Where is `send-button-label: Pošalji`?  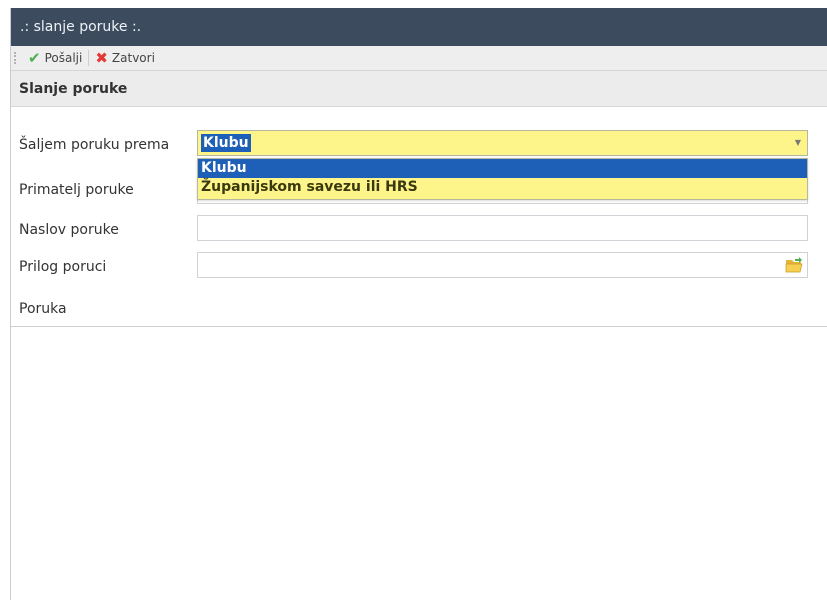
send-button-label: Pošalji is located at coordinates (63, 58).